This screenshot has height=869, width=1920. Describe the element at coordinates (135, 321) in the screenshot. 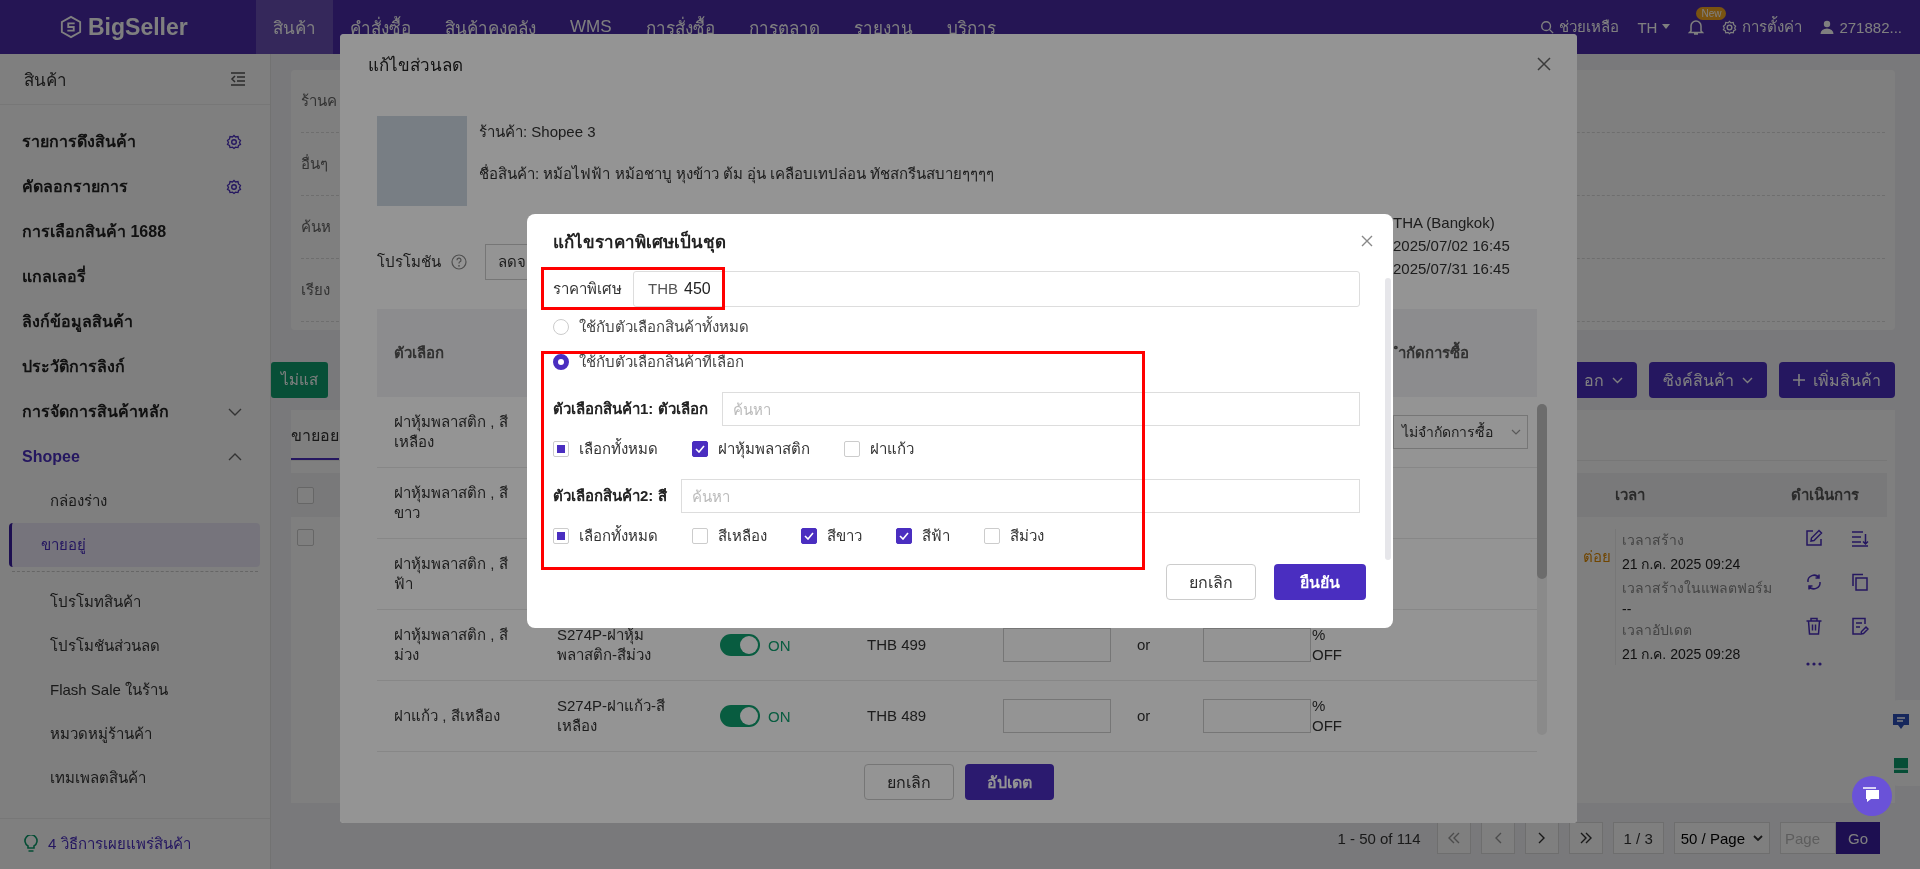

I see `sidebar-item: ลิงก์ข้อมูลสินค้า` at that location.